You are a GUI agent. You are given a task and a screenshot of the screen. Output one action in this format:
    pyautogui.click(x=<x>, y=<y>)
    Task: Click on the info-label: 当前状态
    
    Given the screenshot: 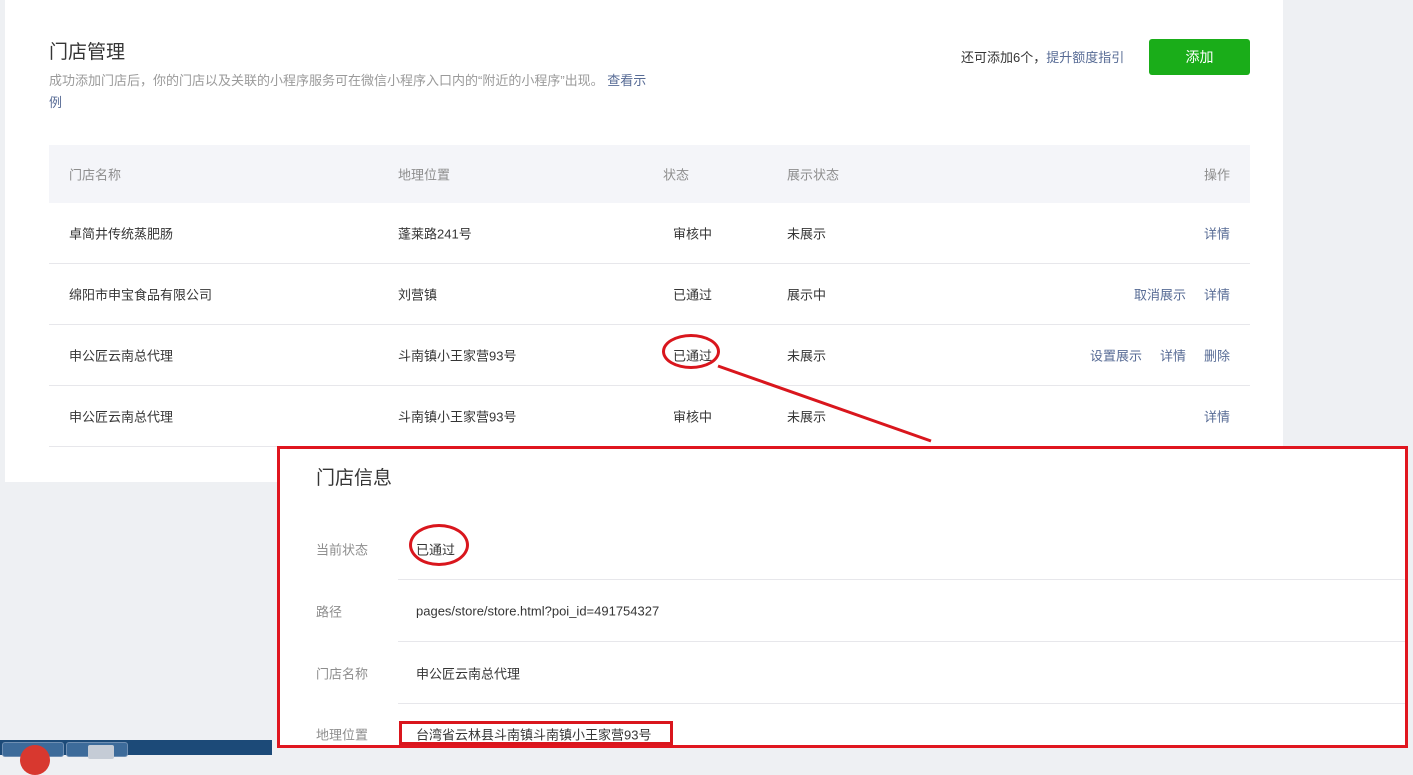 What is the action you would take?
    pyautogui.click(x=342, y=550)
    